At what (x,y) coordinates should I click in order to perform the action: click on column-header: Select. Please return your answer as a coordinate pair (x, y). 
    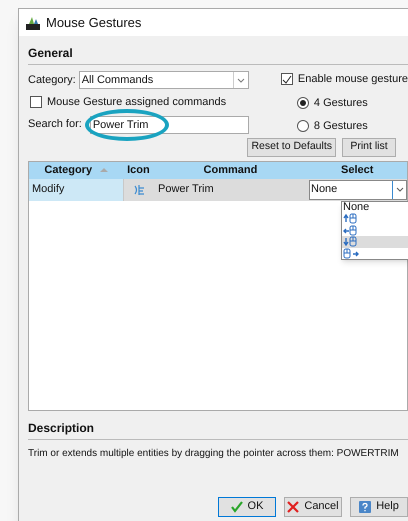
    Looking at the image, I should click on (357, 170).